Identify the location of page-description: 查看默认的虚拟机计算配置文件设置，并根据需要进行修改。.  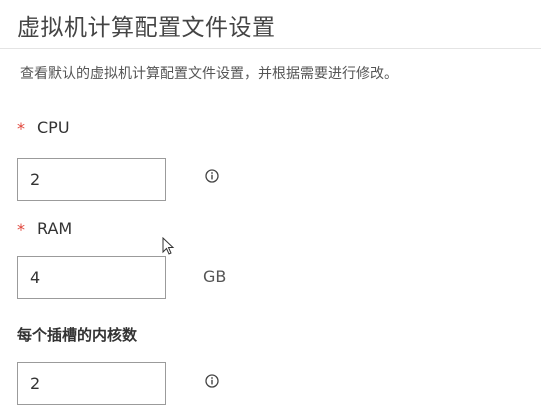
(209, 74).